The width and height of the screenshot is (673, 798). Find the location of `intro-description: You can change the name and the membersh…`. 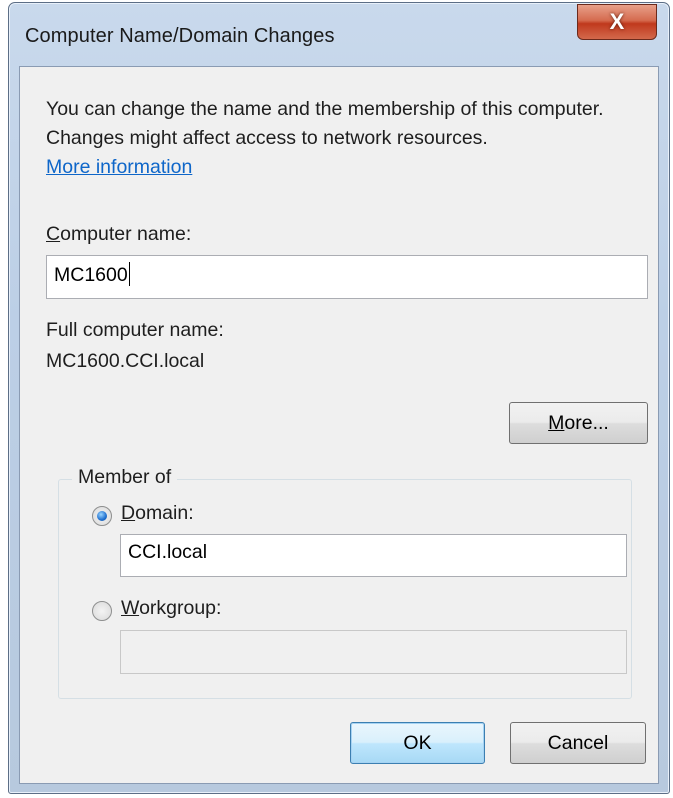

intro-description: You can change the name and the membersh… is located at coordinates (325, 123).